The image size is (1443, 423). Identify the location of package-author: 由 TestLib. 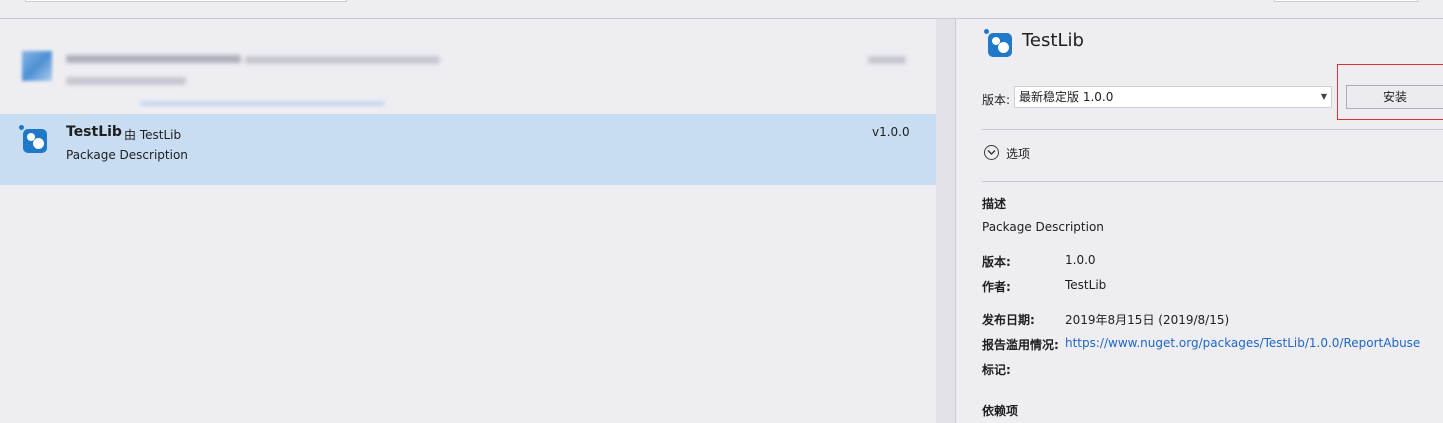
(153, 135).